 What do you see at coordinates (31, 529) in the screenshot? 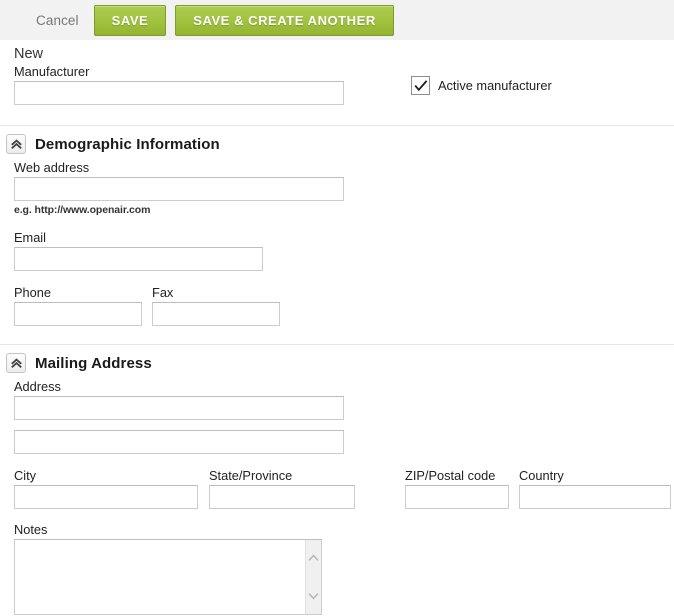
I see `notes-label: Notes` at bounding box center [31, 529].